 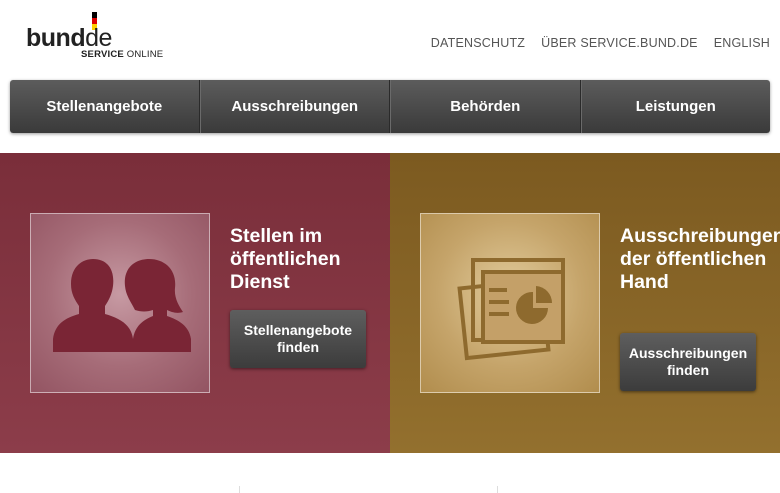 I want to click on nav-leistungen: Leistungen, so click(x=675, y=106).